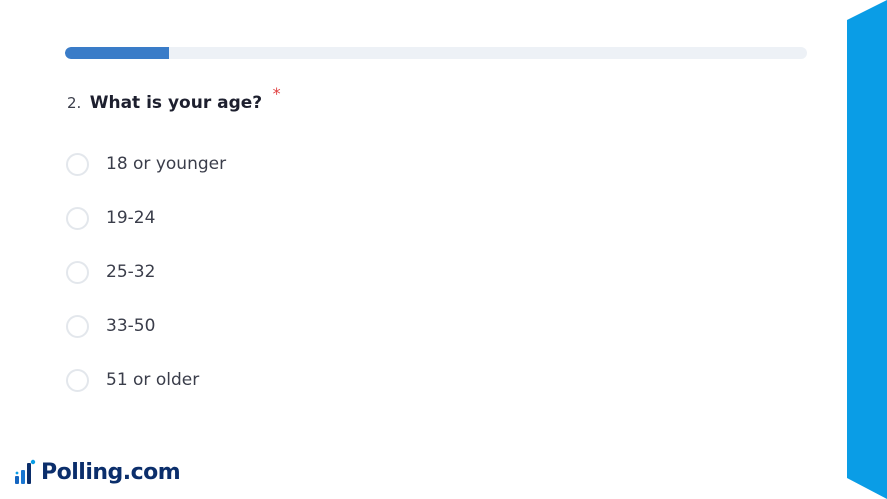  What do you see at coordinates (25, 471) in the screenshot?
I see `bar-chart-icon` at bounding box center [25, 471].